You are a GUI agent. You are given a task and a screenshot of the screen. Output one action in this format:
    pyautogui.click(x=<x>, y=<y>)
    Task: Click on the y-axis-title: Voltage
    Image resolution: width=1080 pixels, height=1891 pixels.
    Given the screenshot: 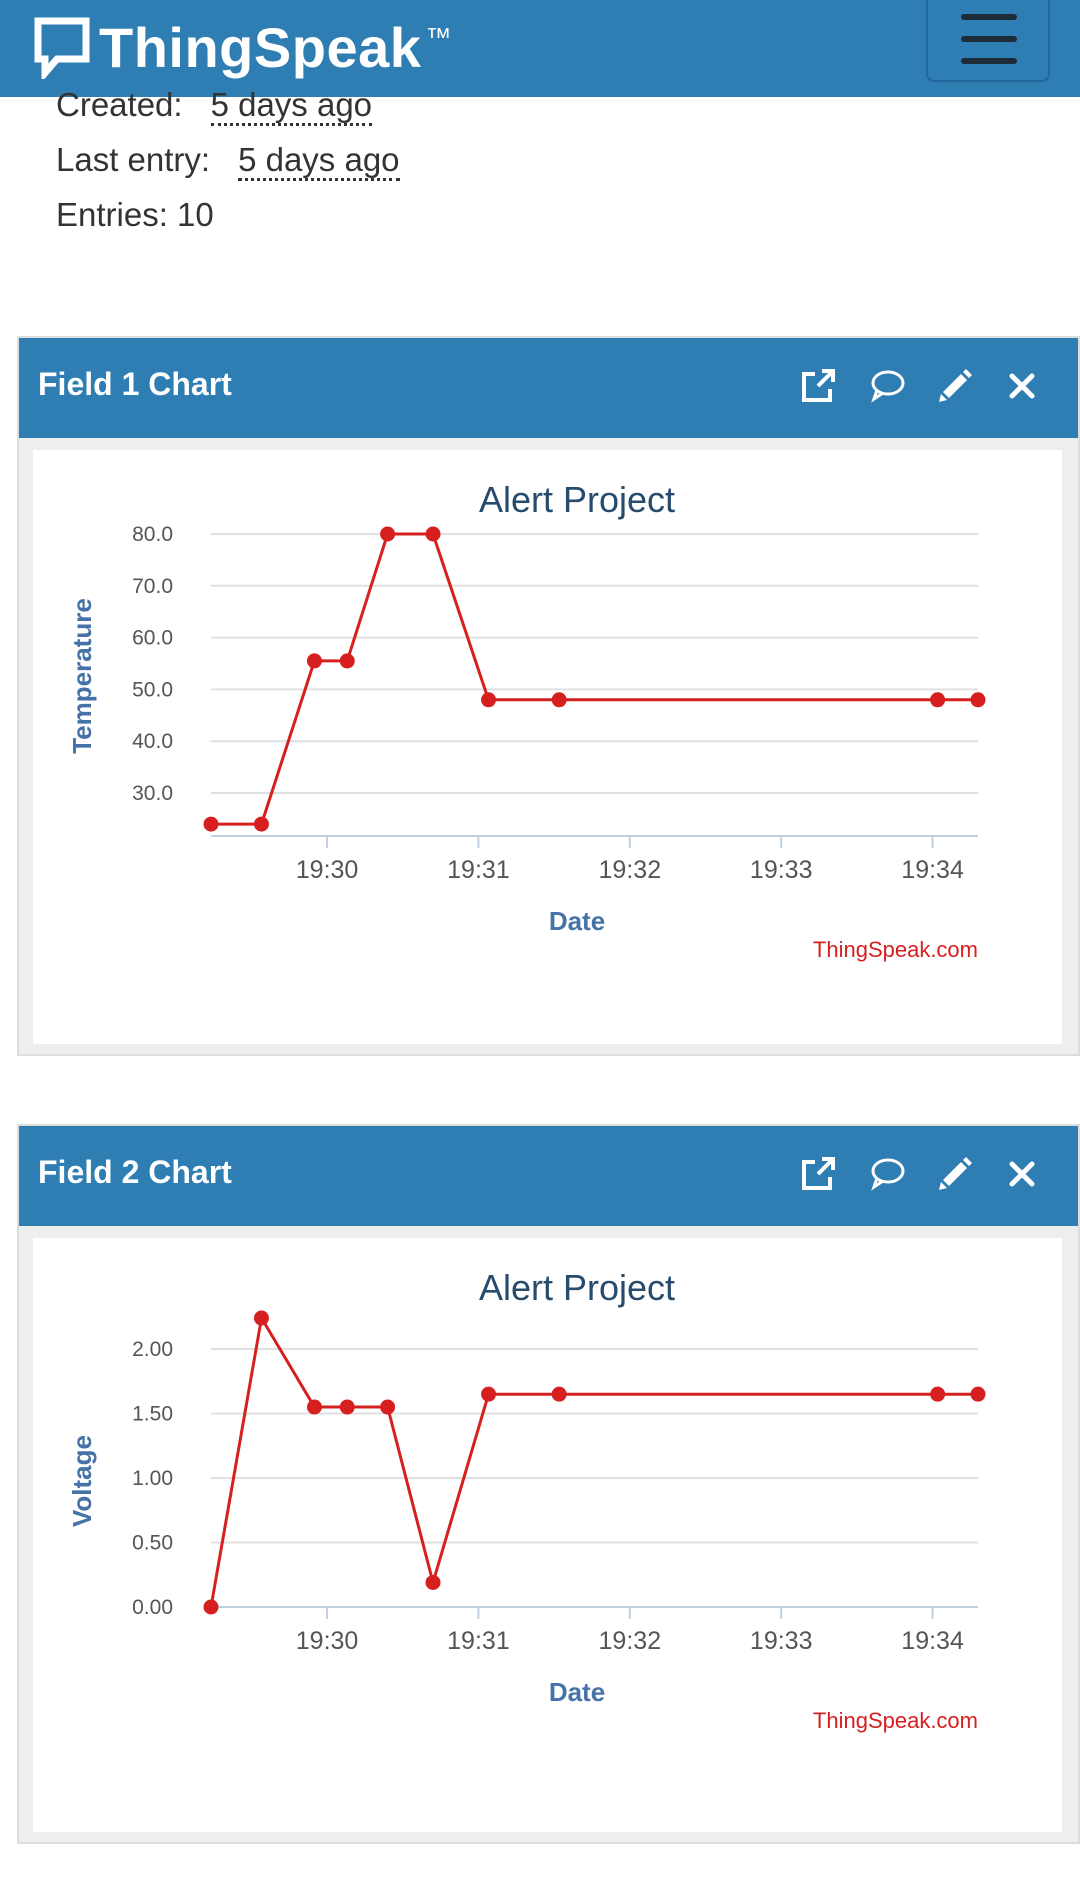 What is the action you would take?
    pyautogui.click(x=82, y=1481)
    